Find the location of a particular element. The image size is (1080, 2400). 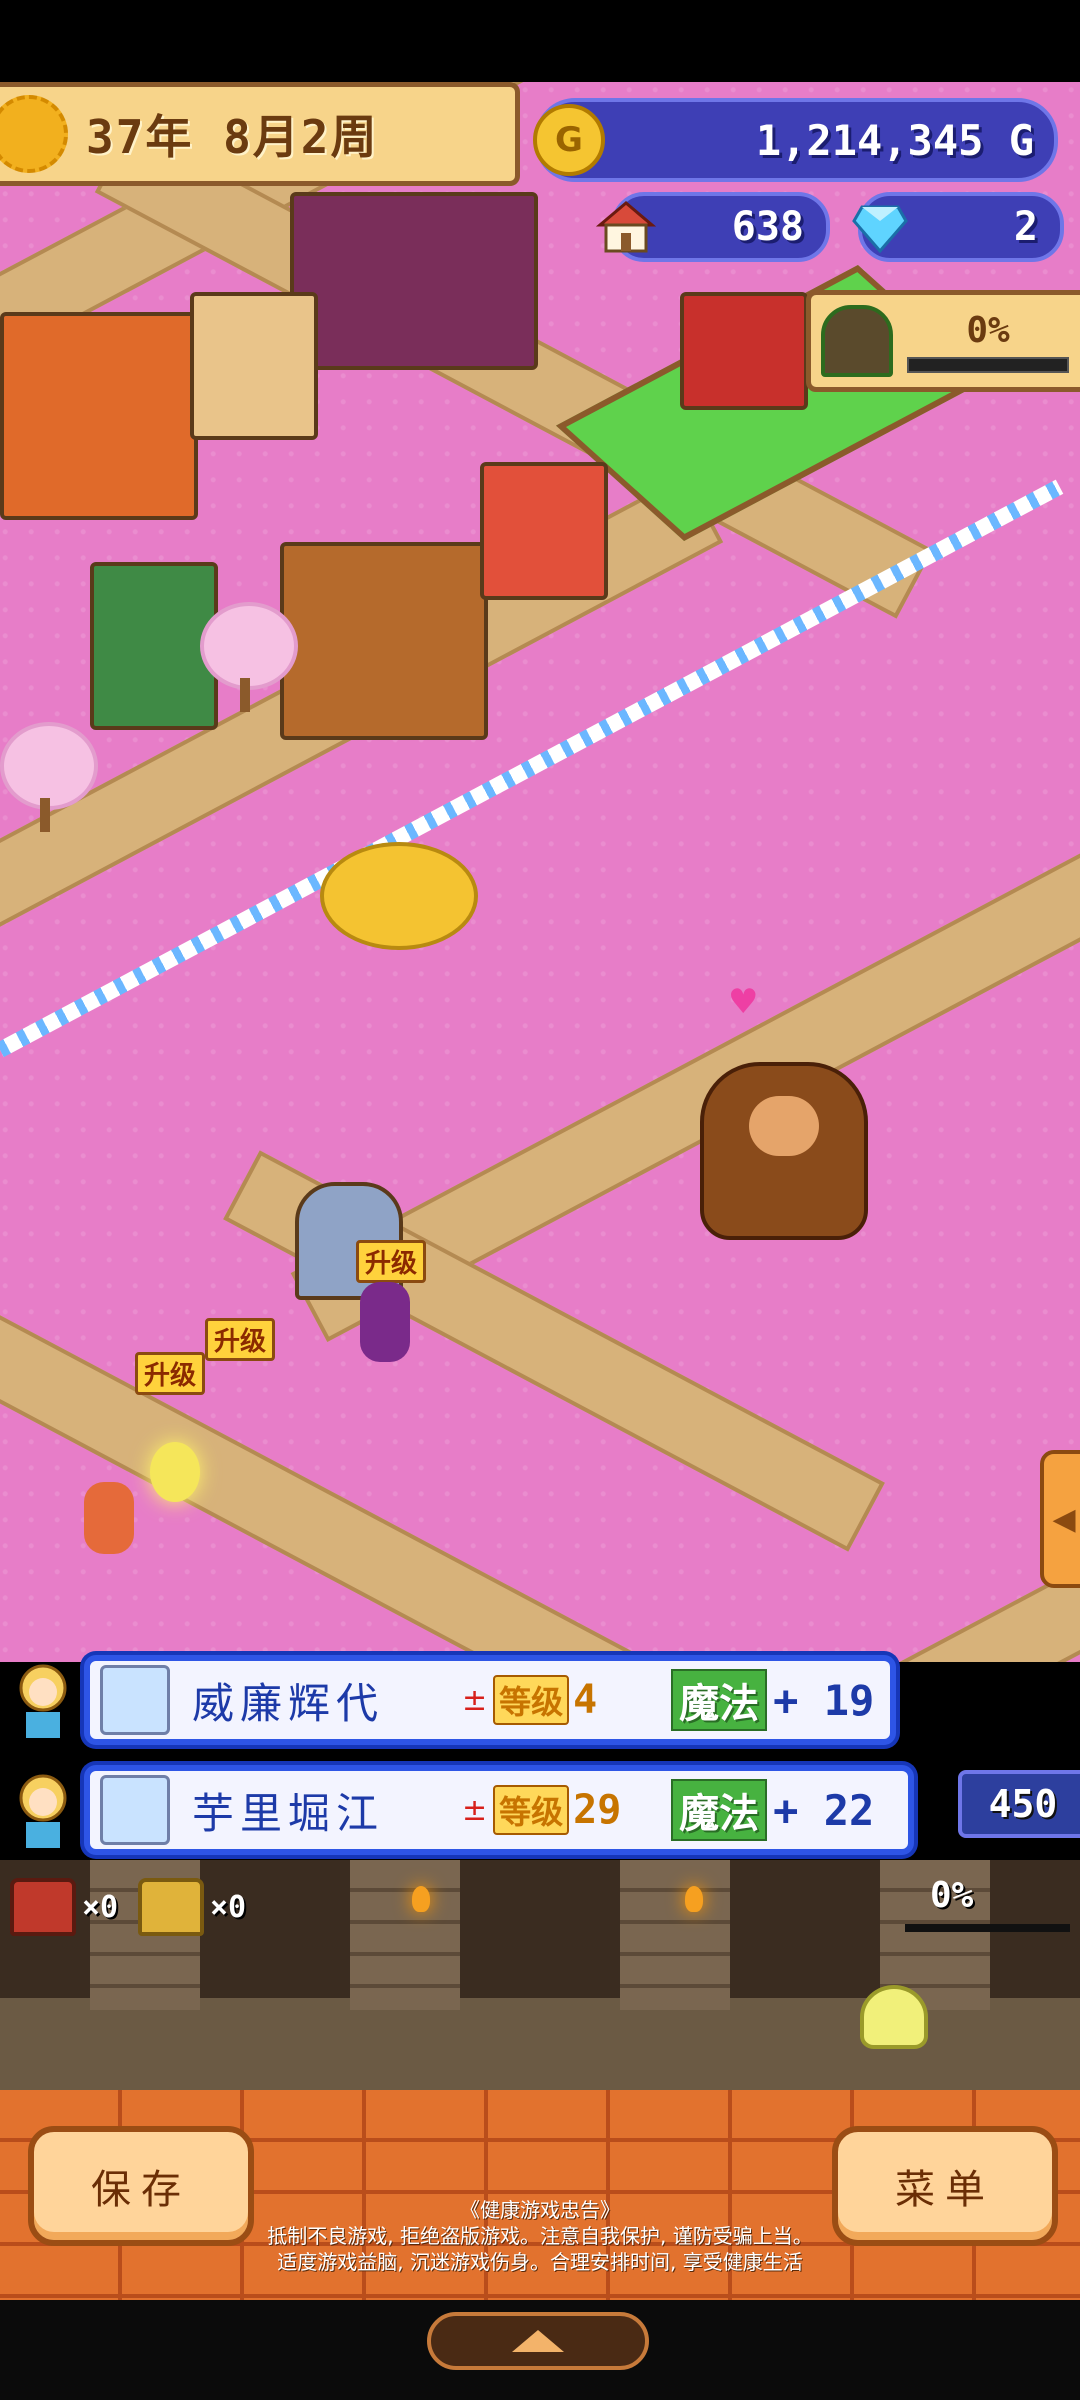

arrow-up-icon is located at coordinates (538, 2341).